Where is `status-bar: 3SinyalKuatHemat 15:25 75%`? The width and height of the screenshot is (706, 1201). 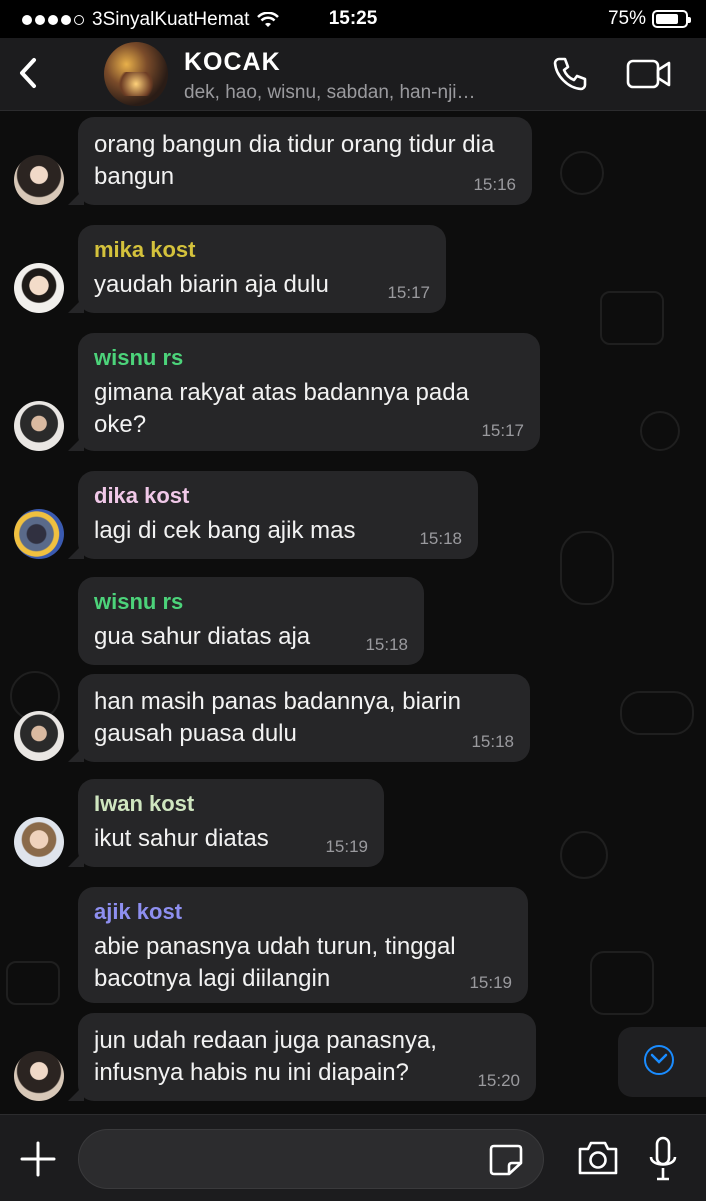 status-bar: 3SinyalKuatHemat 15:25 75% is located at coordinates (353, 19).